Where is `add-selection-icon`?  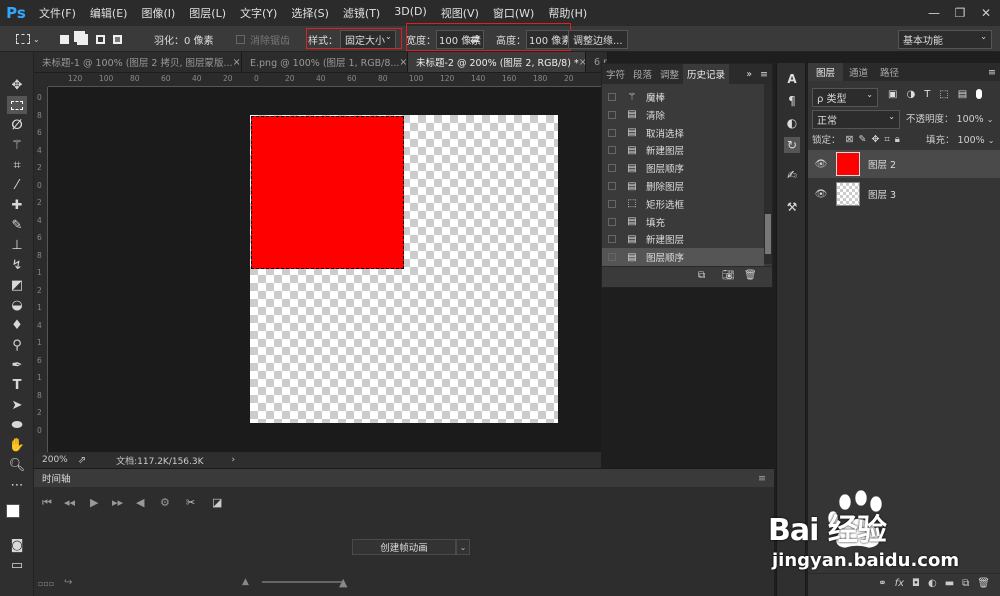
add-selection-icon is located at coordinates (82, 39).